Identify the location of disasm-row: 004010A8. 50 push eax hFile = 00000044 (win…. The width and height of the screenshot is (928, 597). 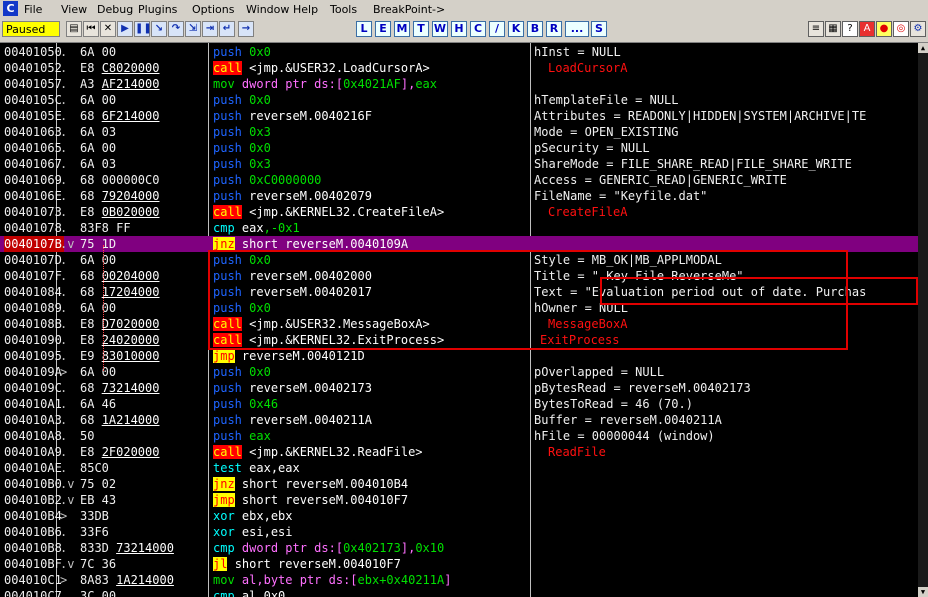
(459, 436).